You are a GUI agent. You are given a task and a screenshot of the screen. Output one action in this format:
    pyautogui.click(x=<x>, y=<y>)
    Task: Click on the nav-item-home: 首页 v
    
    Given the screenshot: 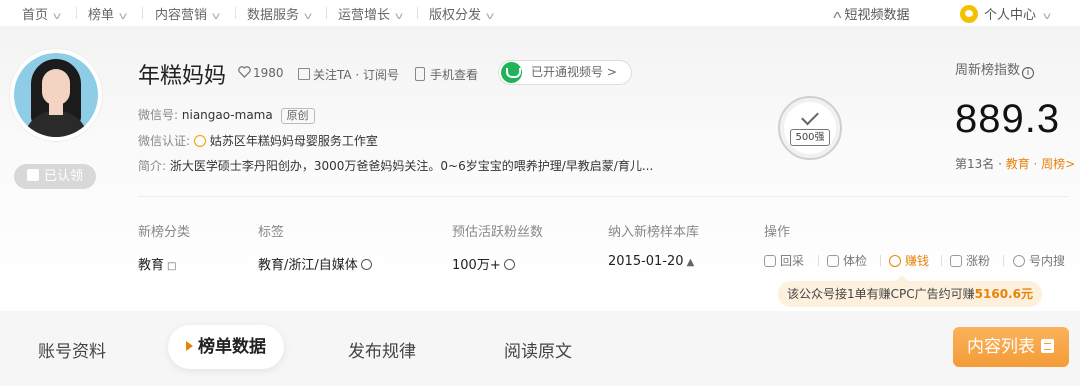 What is the action you would take?
    pyautogui.click(x=42, y=13)
    